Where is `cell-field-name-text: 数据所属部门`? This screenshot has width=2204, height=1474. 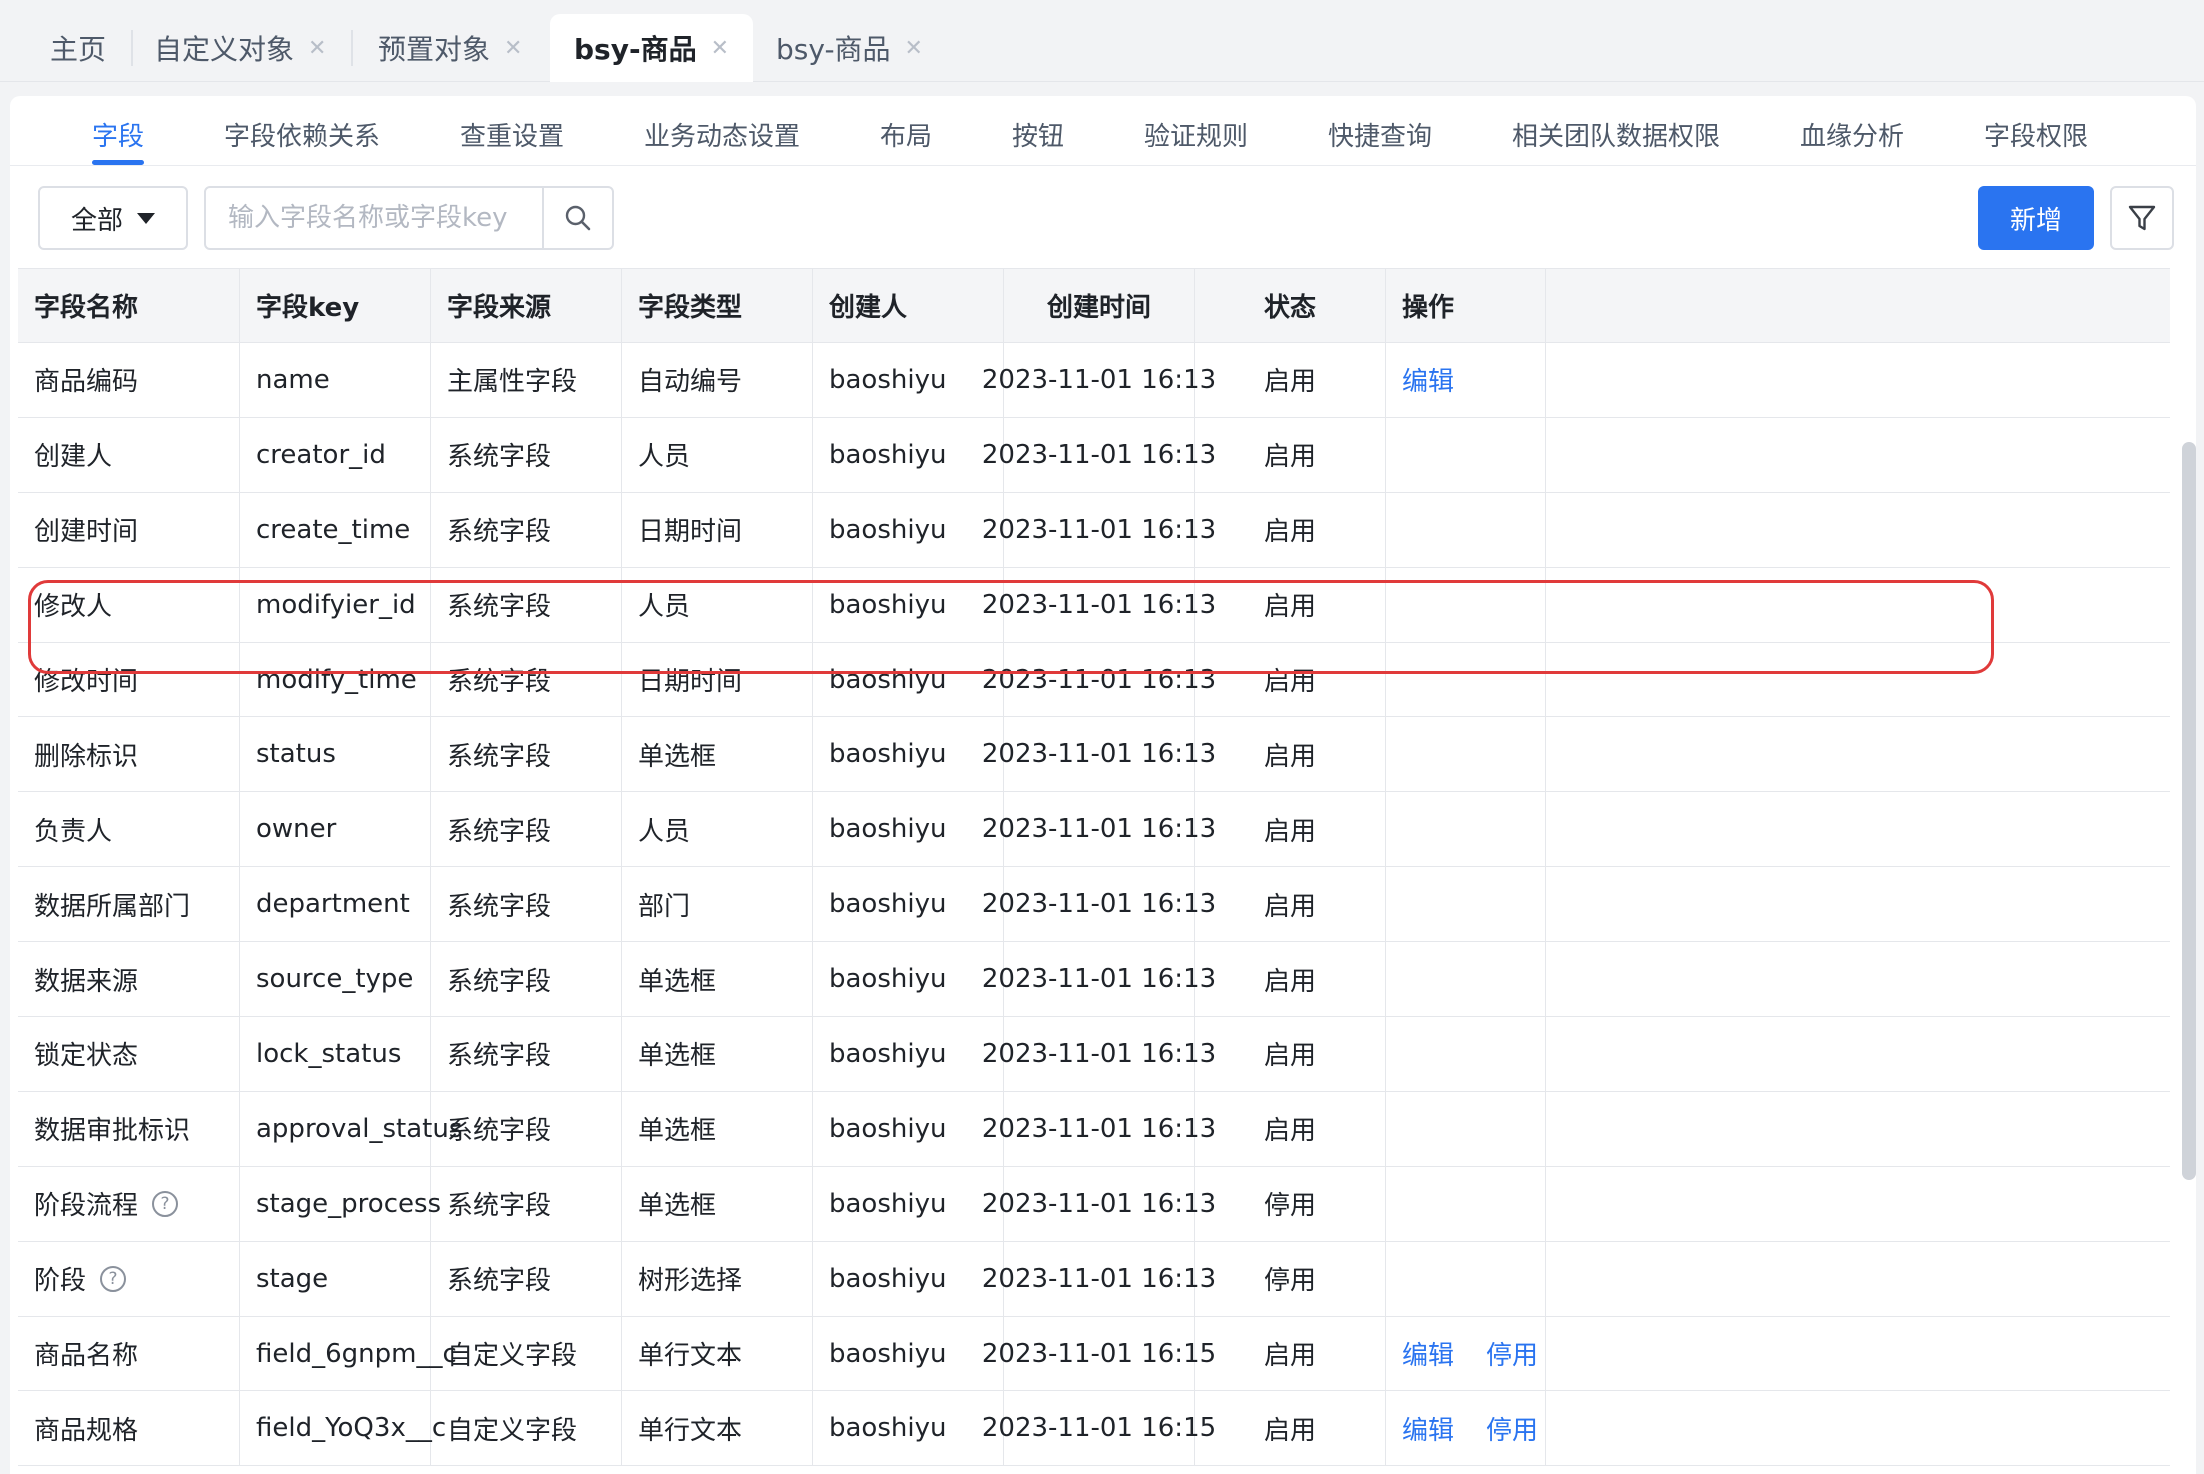
cell-field-name-text: 数据所属部门 is located at coordinates (112, 906).